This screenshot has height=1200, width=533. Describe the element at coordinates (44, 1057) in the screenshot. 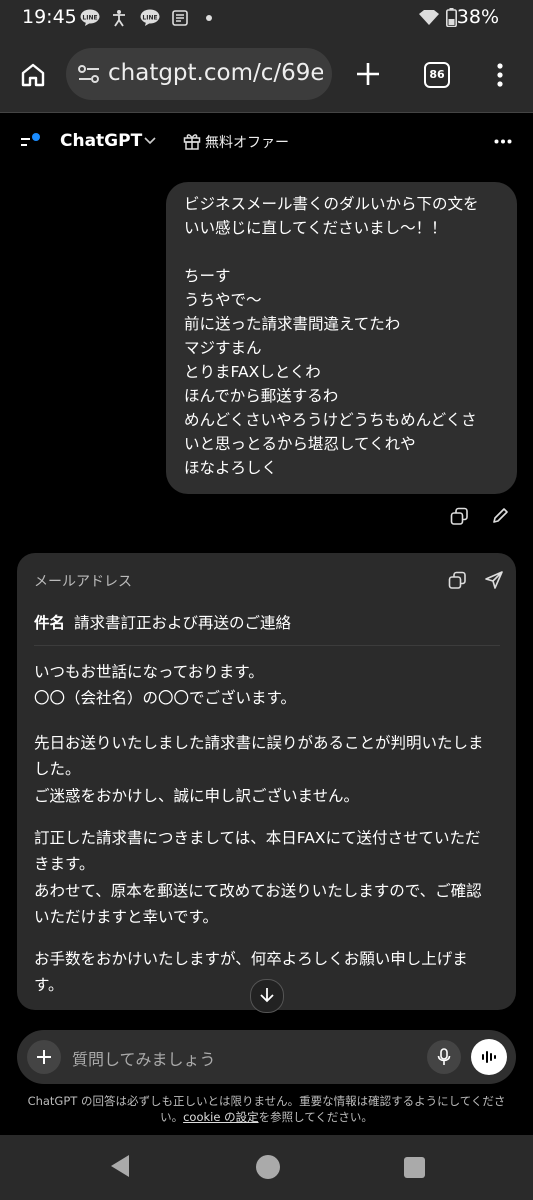

I see `attach-button` at that location.